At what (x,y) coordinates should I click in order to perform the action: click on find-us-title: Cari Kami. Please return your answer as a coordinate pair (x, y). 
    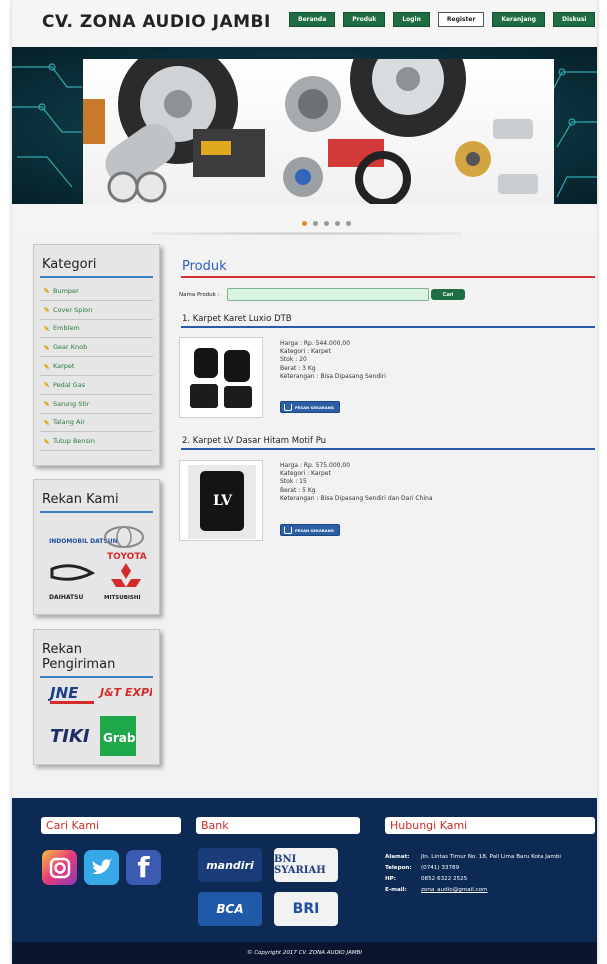
    Looking at the image, I should click on (111, 825).